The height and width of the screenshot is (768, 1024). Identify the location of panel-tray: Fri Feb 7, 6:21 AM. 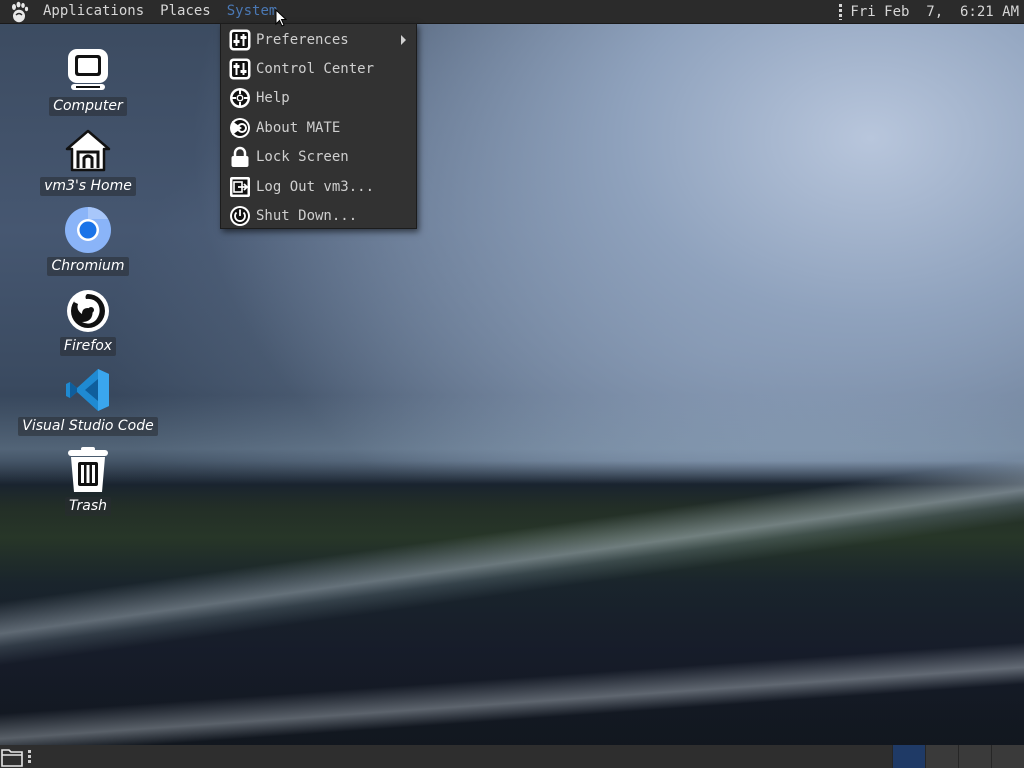
(931, 11).